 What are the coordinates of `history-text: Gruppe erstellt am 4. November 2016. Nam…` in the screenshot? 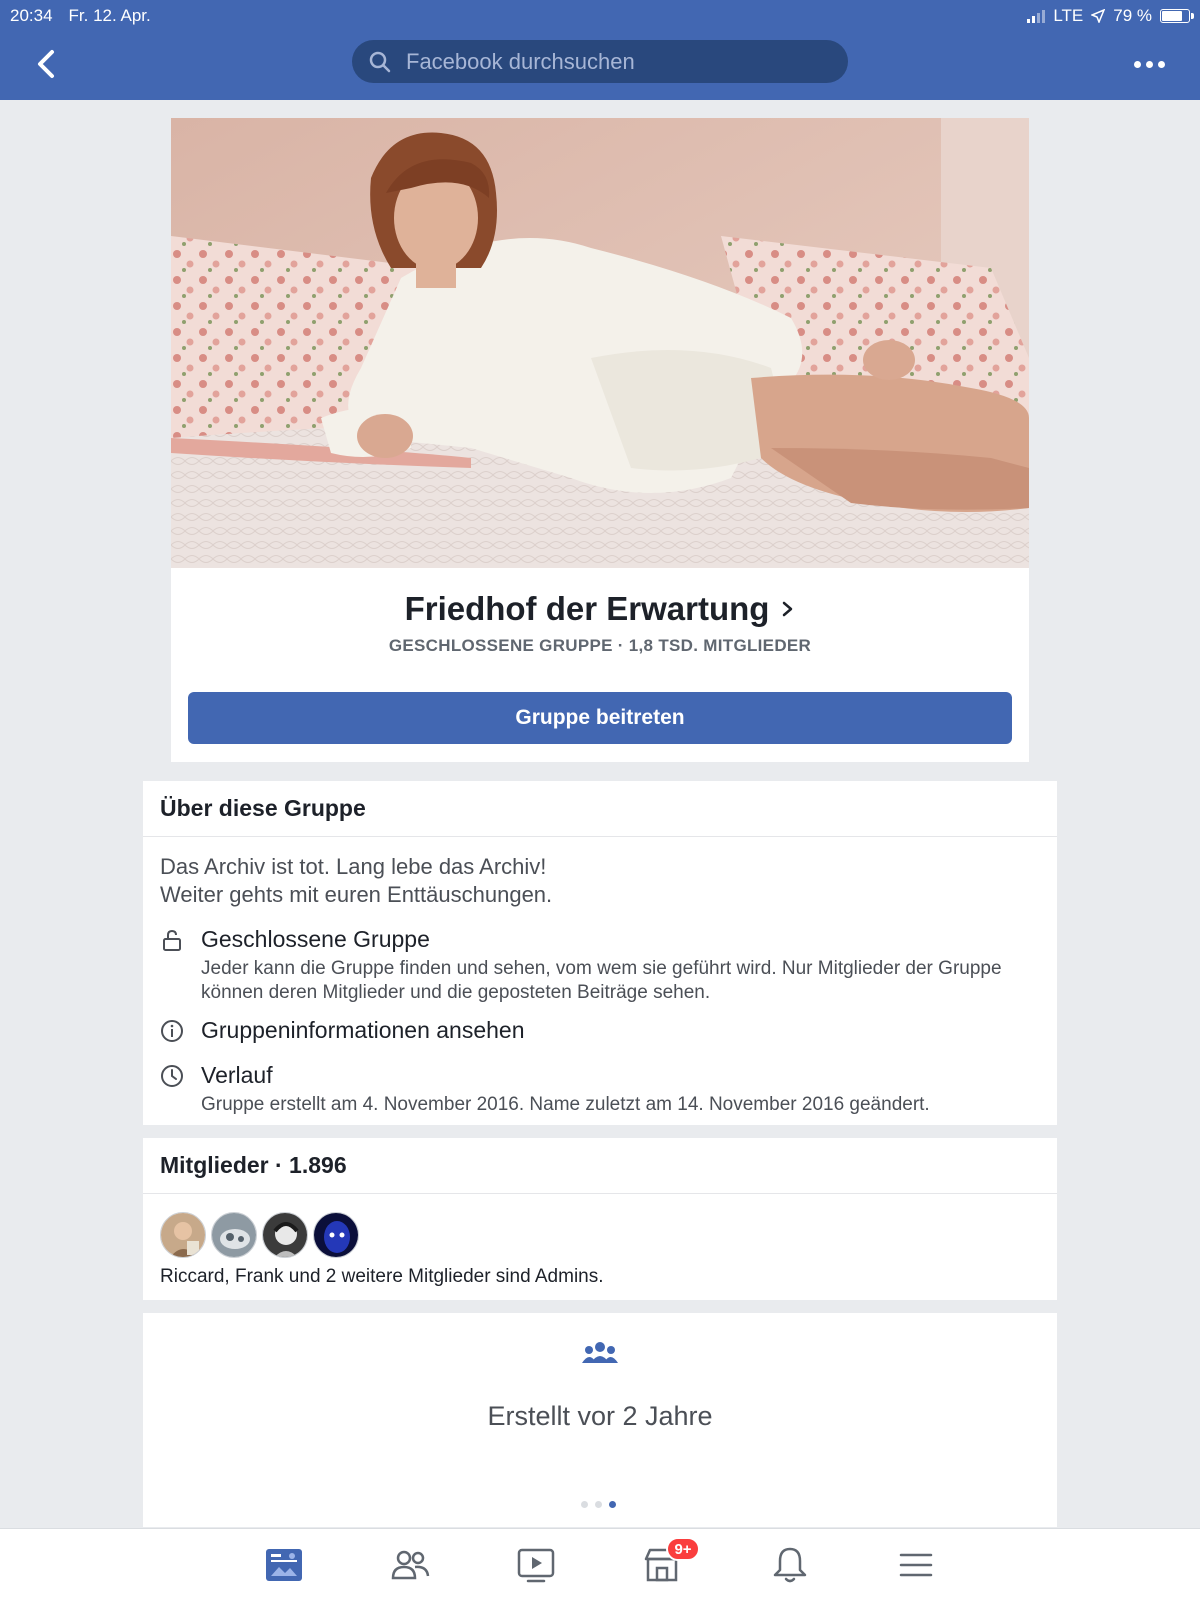 It's located at (565, 1104).